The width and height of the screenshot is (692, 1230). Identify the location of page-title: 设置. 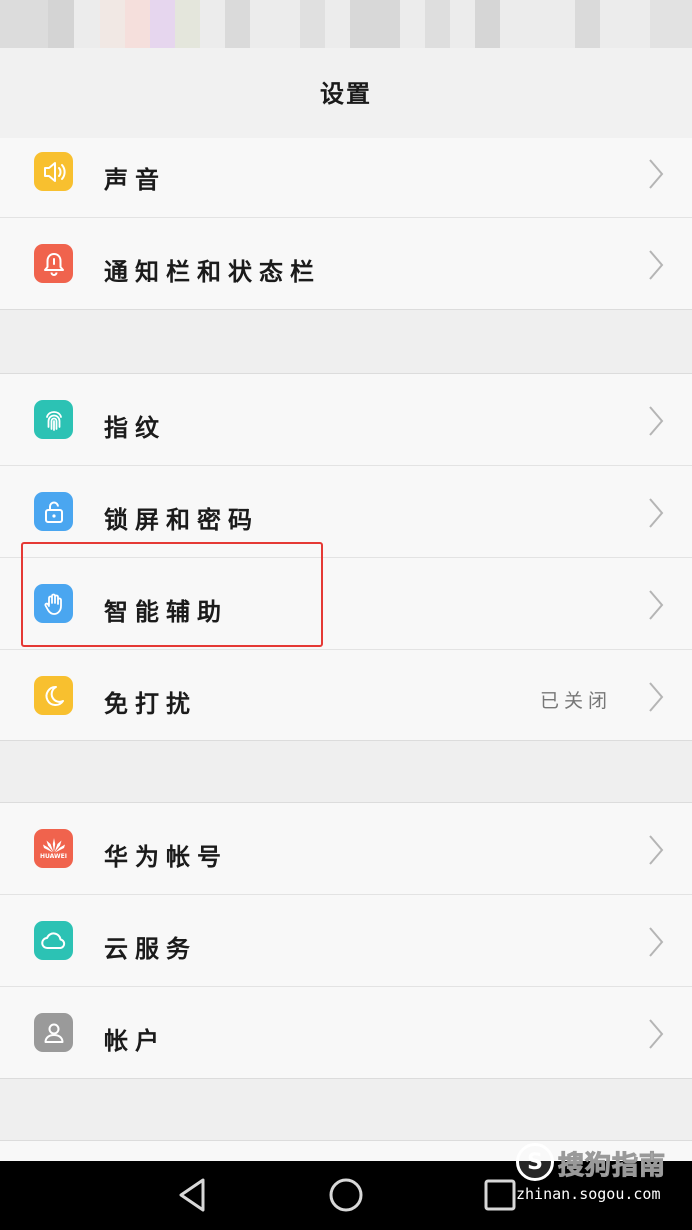
(346, 94).